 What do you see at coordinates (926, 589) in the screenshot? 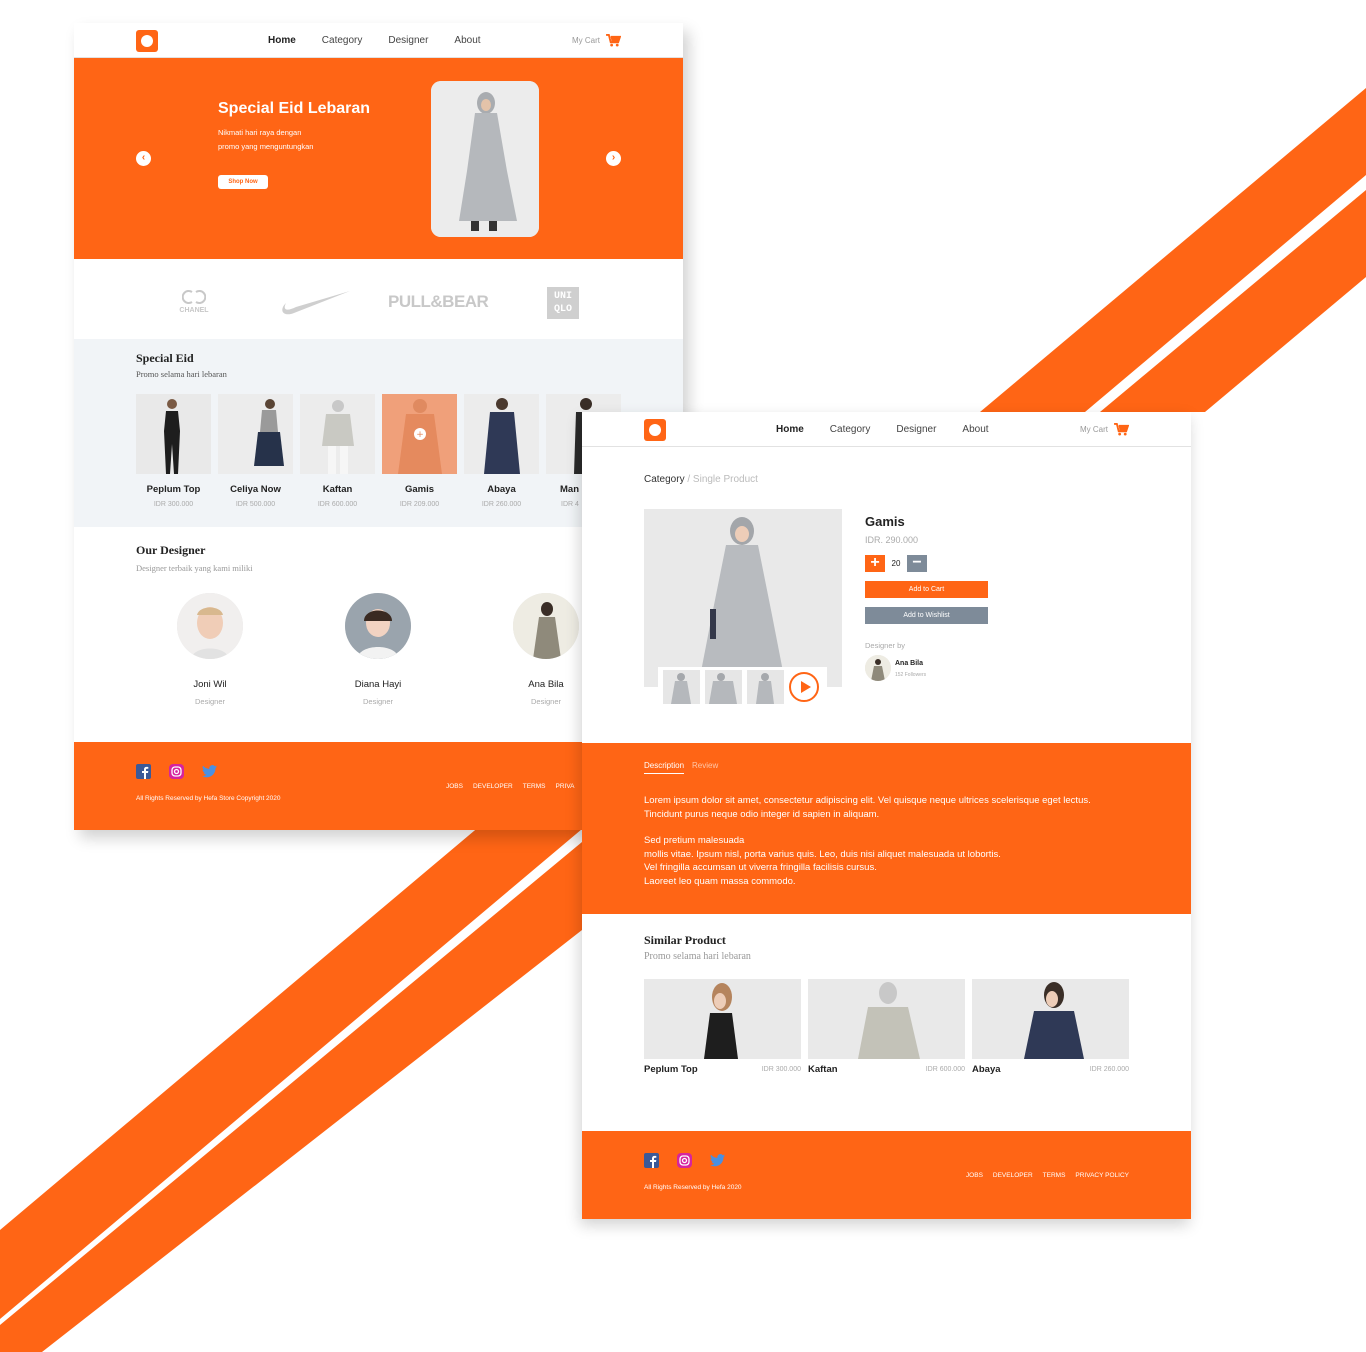
I see `add-to-cart-button: Add to Cart` at bounding box center [926, 589].